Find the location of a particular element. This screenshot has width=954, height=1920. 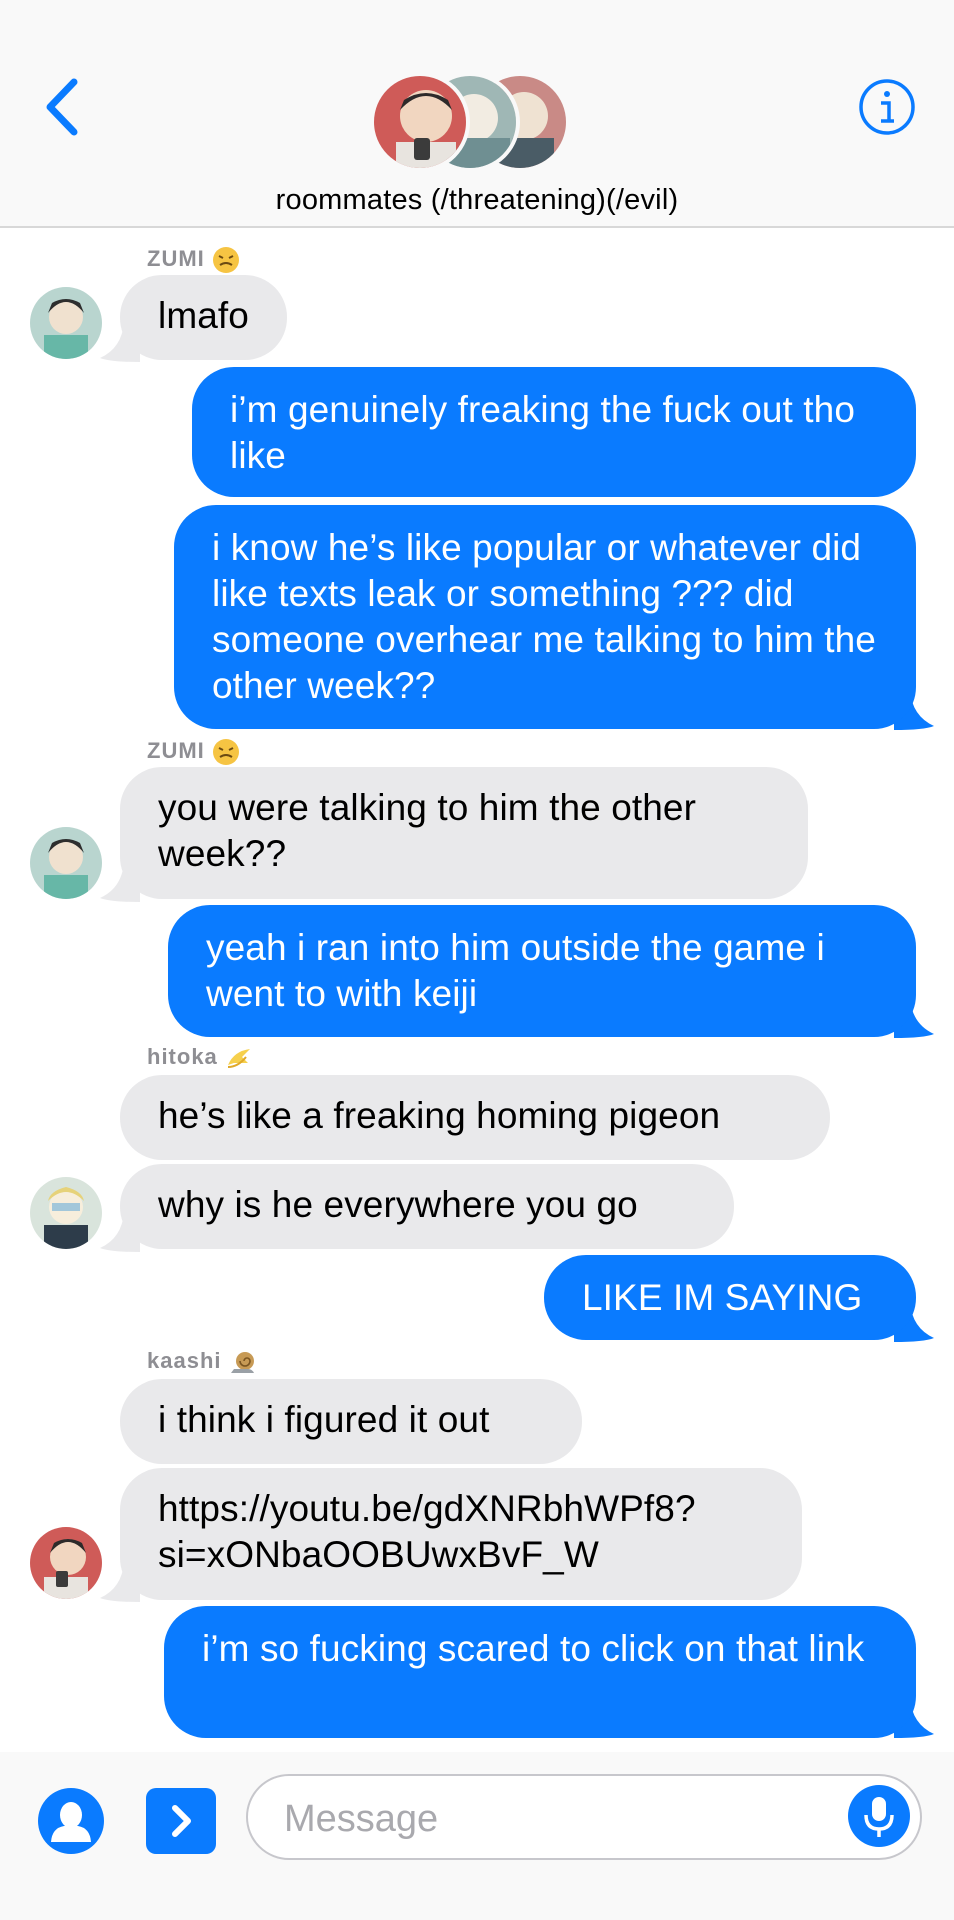

conversation-header: roommates (/threatening)(/evil) is located at coordinates (477, 114).